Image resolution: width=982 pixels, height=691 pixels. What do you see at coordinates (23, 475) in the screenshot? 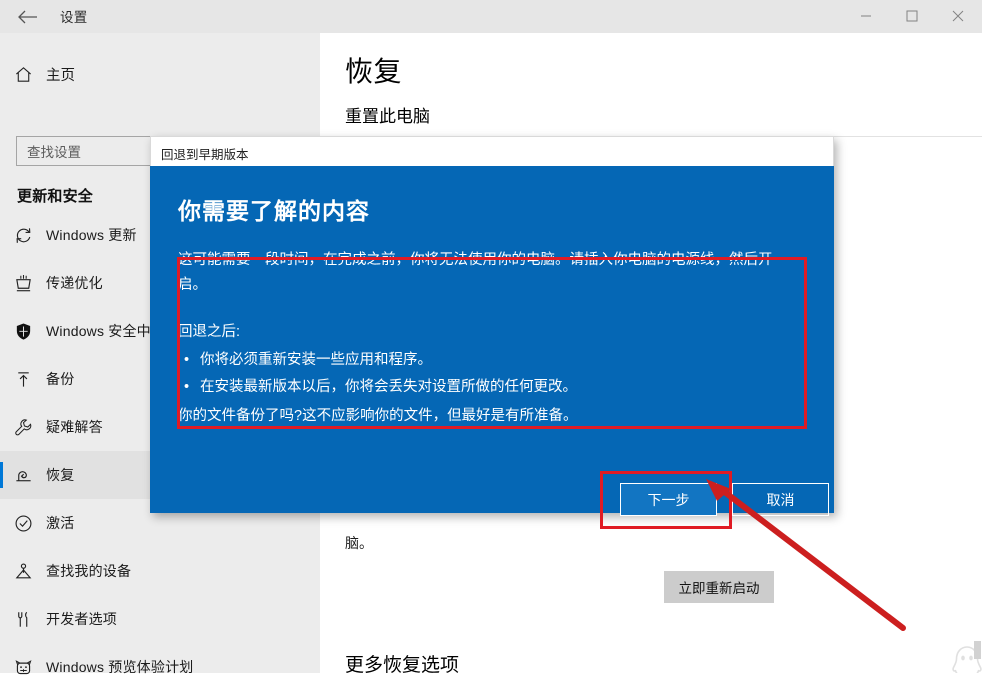
I see `recovery-icon` at bounding box center [23, 475].